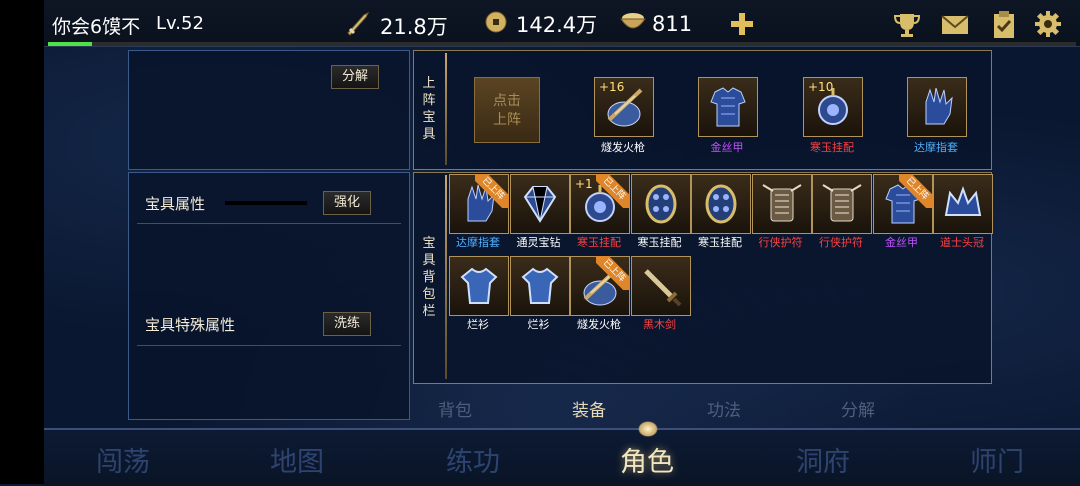 This screenshot has width=1080, height=486. I want to click on gem-icon, so click(540, 206).